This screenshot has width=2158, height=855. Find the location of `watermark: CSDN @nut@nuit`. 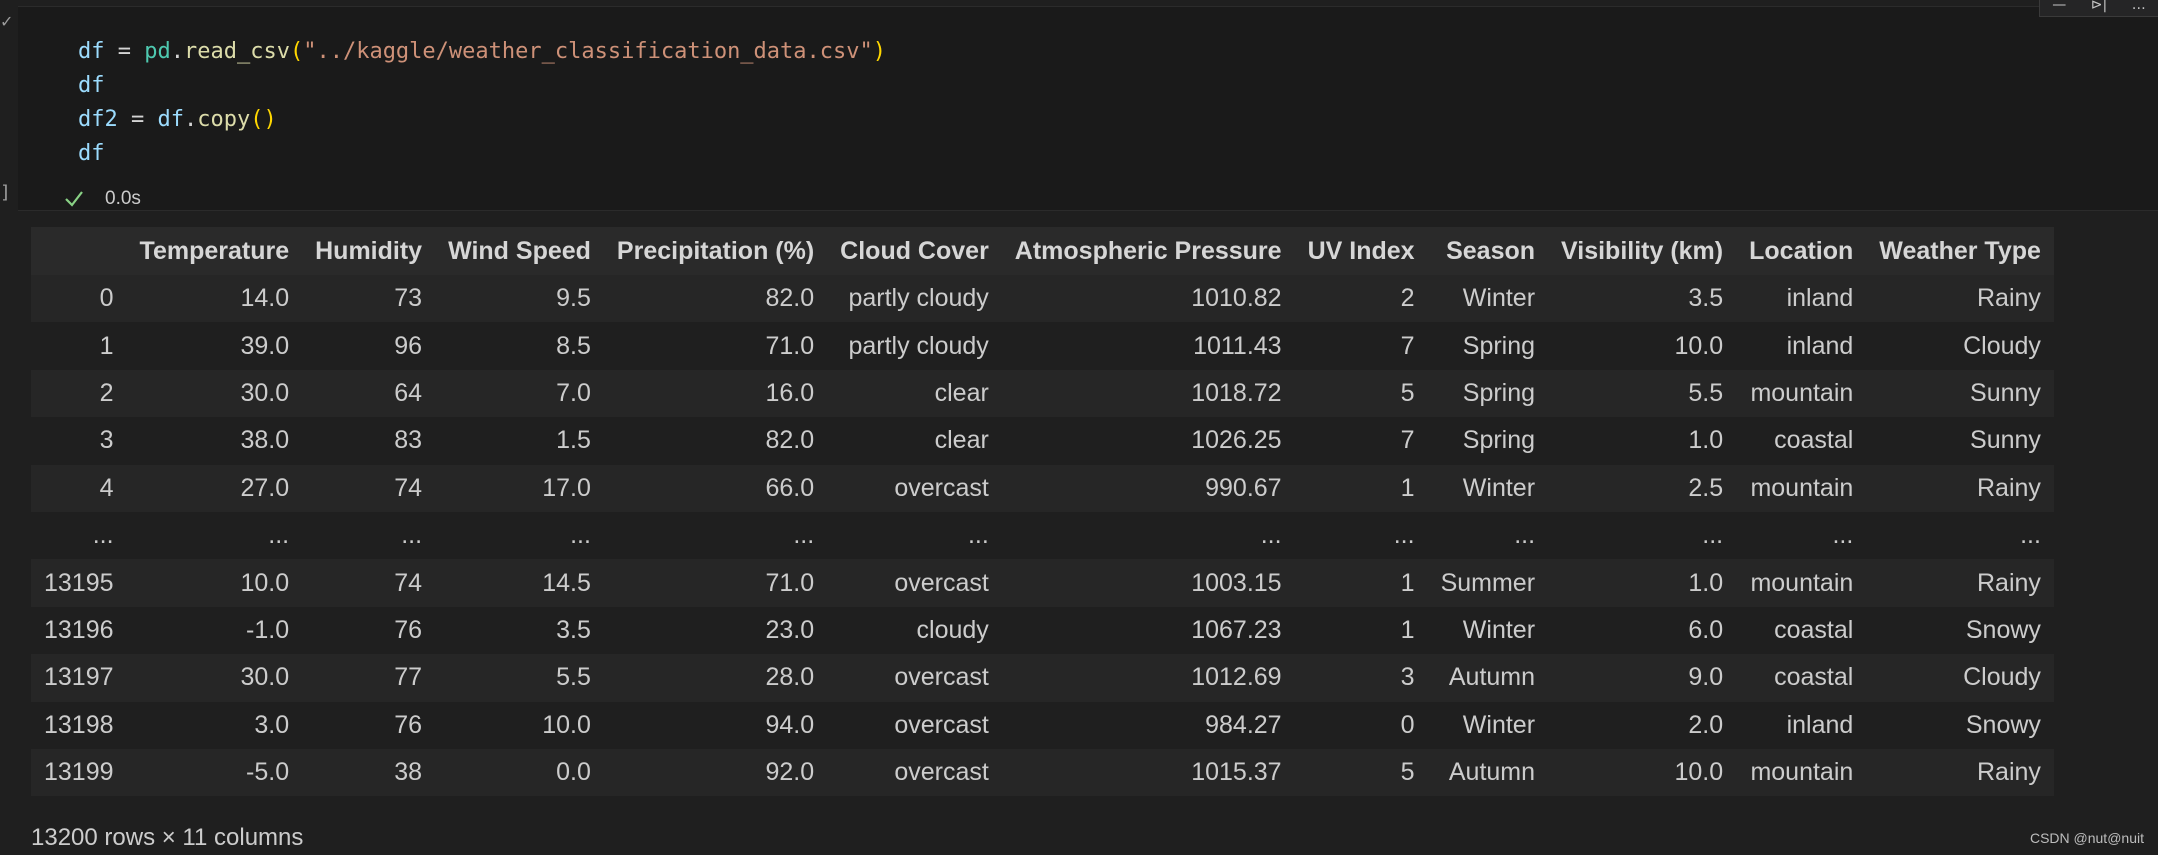

watermark: CSDN @nut@nuit is located at coordinates (2086, 838).